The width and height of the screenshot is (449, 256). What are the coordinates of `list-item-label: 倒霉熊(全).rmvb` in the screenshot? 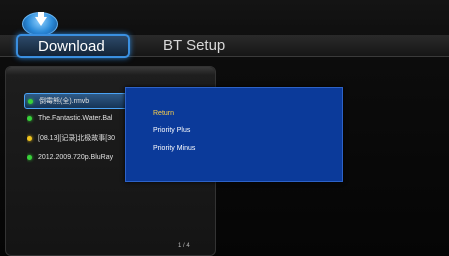 It's located at (64, 101).